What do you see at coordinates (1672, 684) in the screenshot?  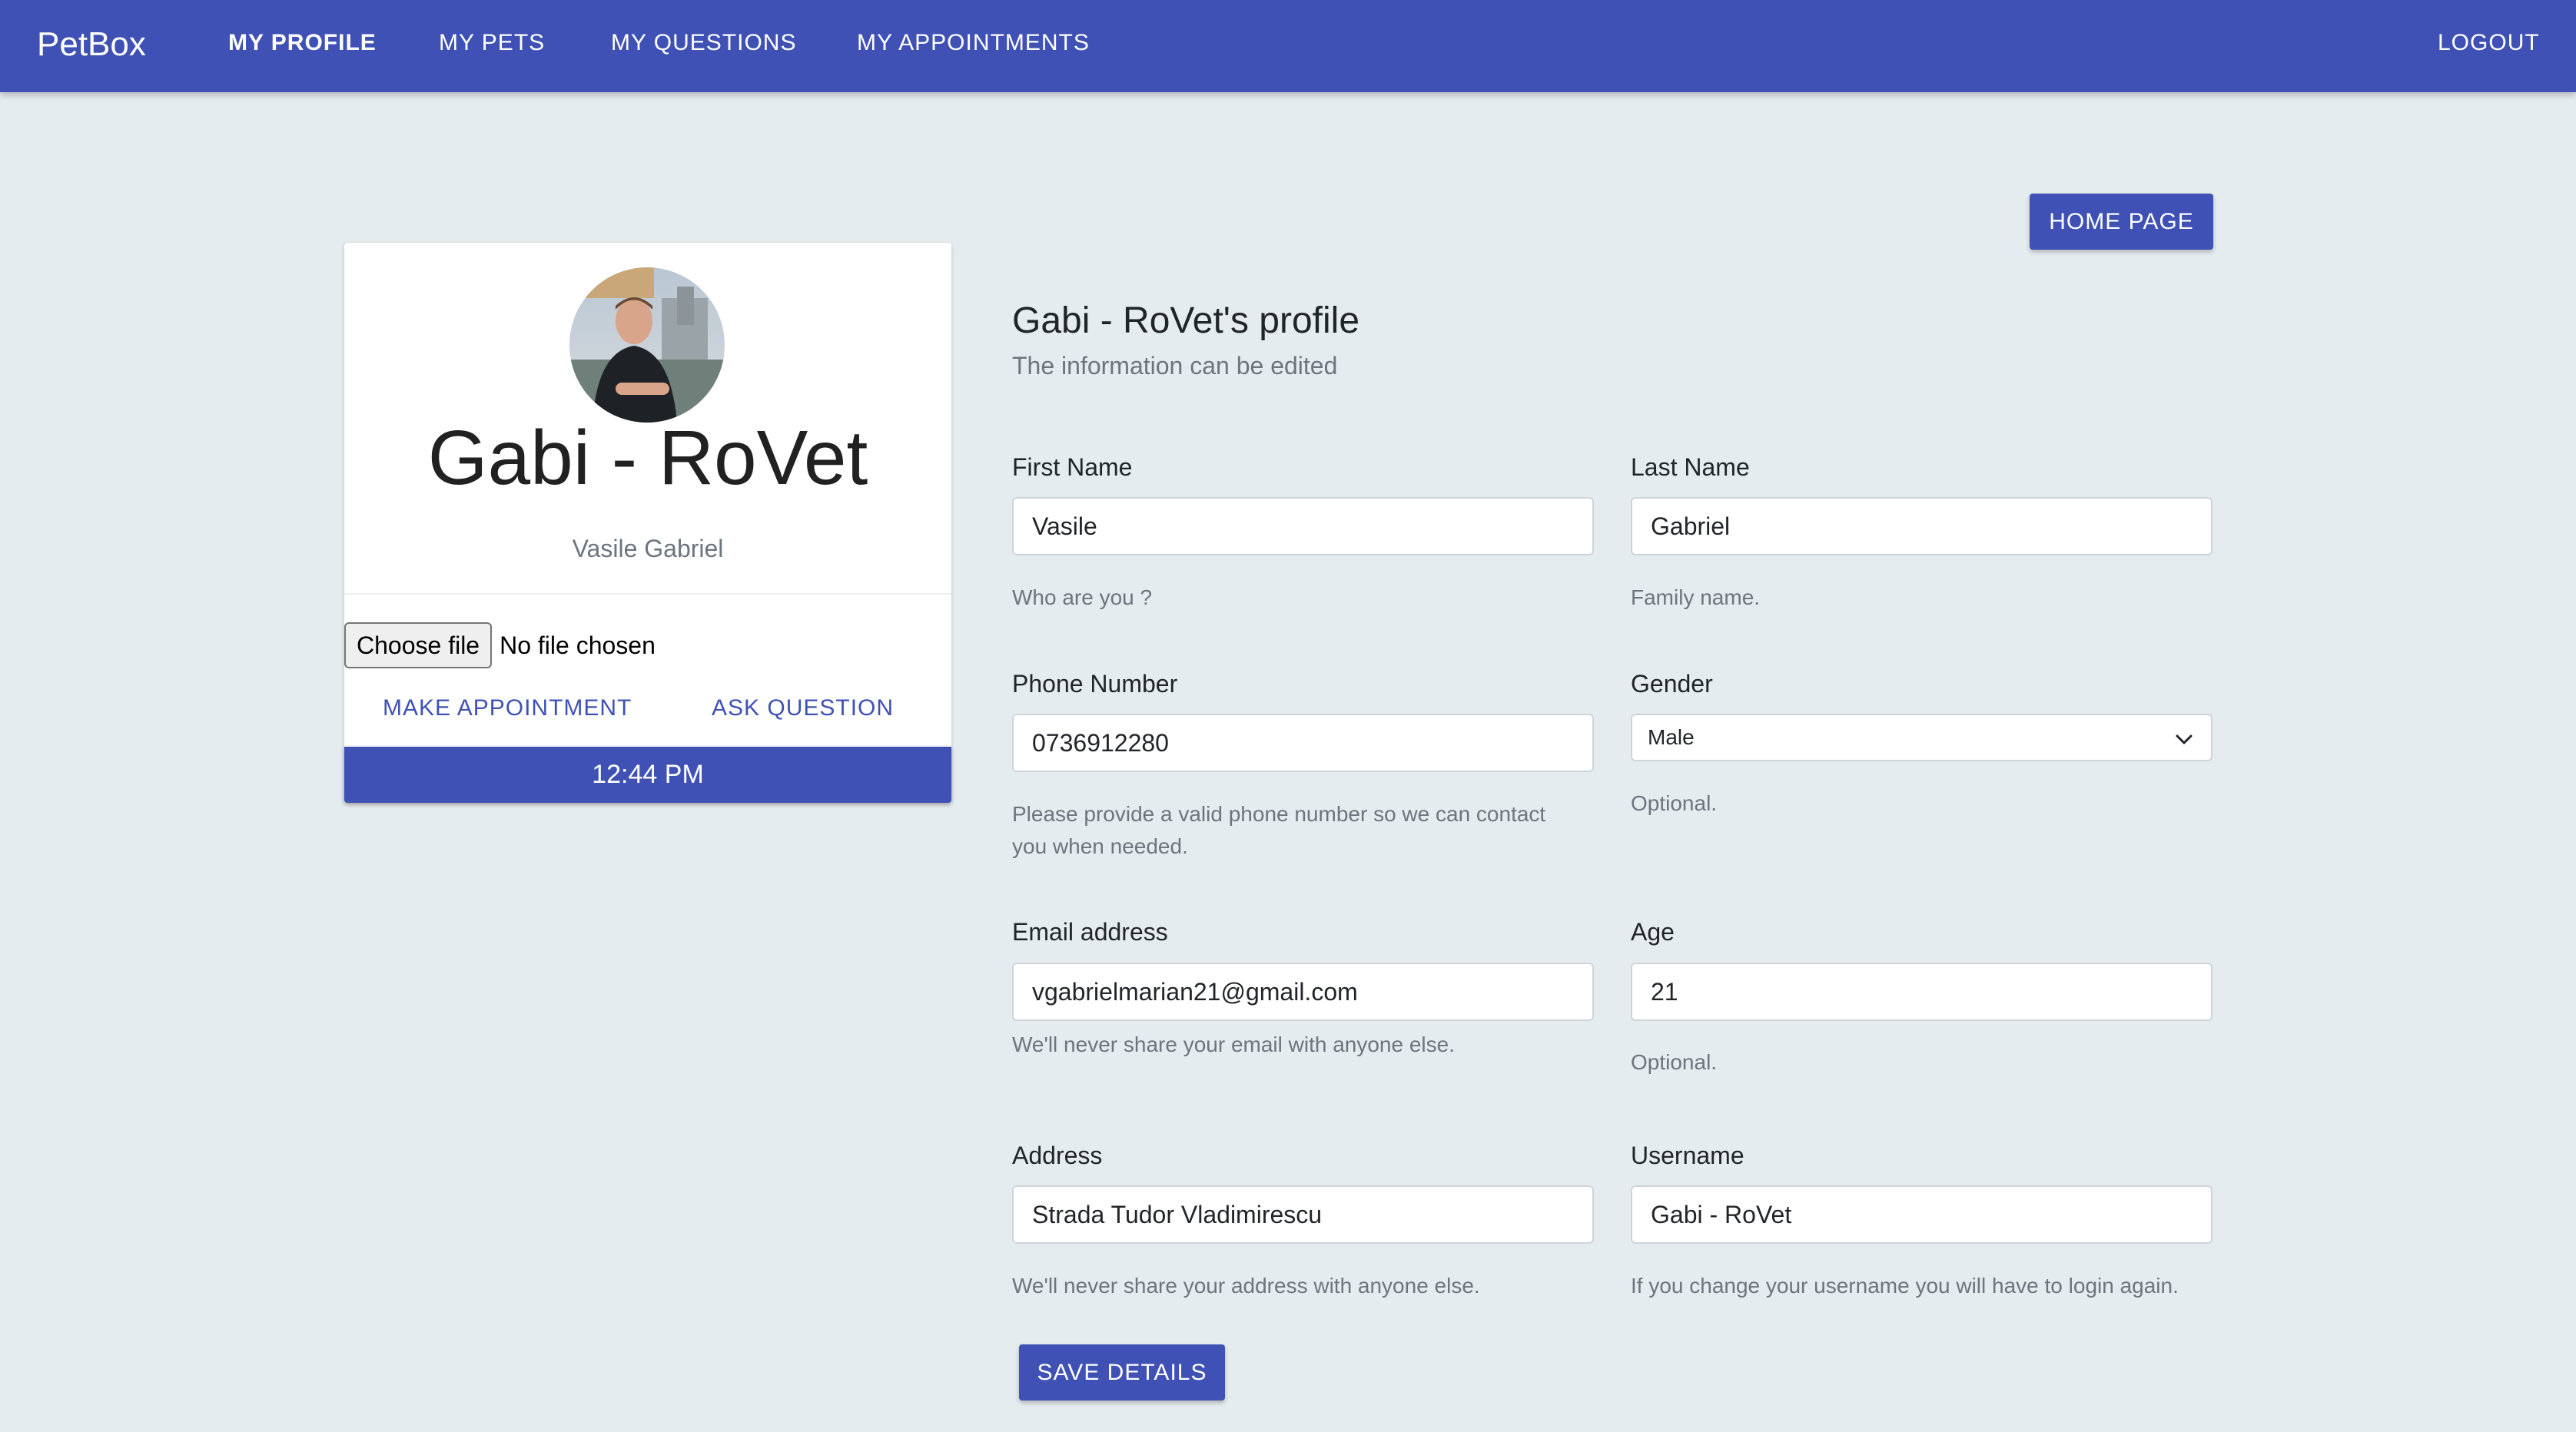 I see `gender-label: Gender` at bounding box center [1672, 684].